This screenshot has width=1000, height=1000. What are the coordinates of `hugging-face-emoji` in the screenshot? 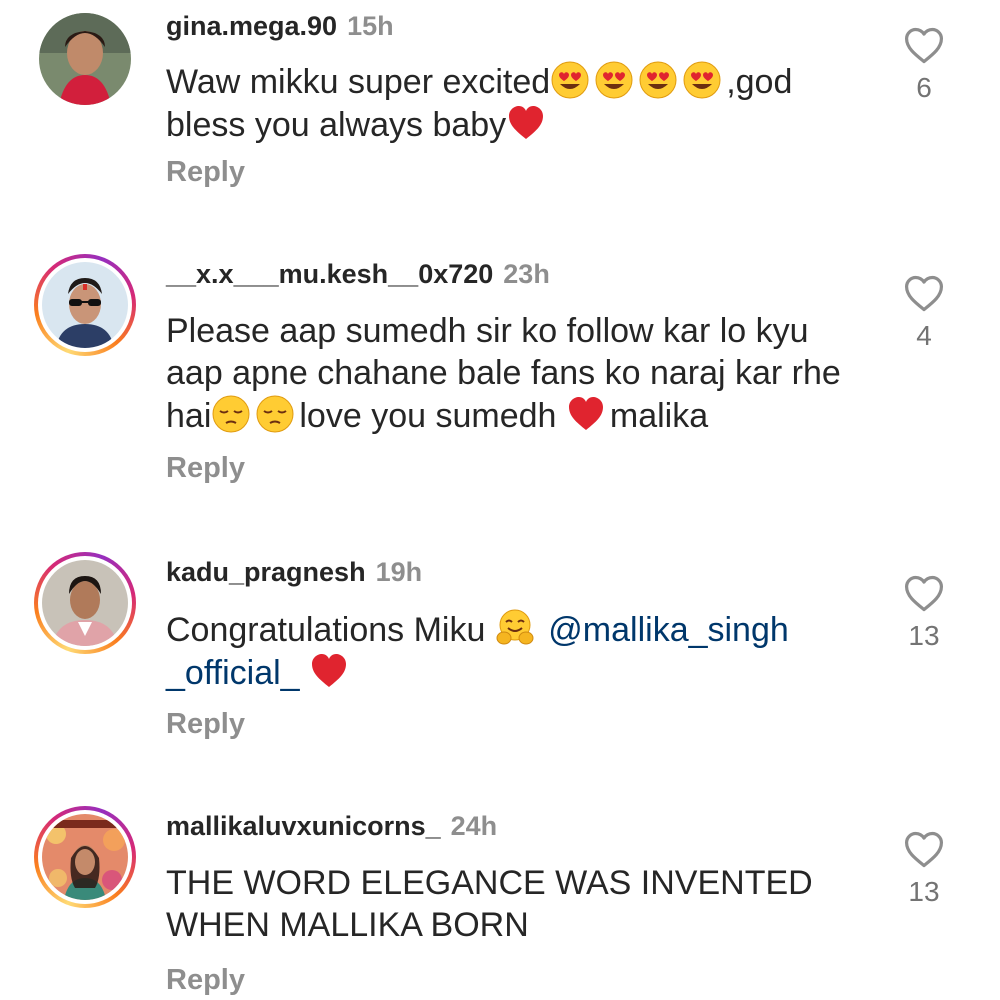 It's located at (515, 628).